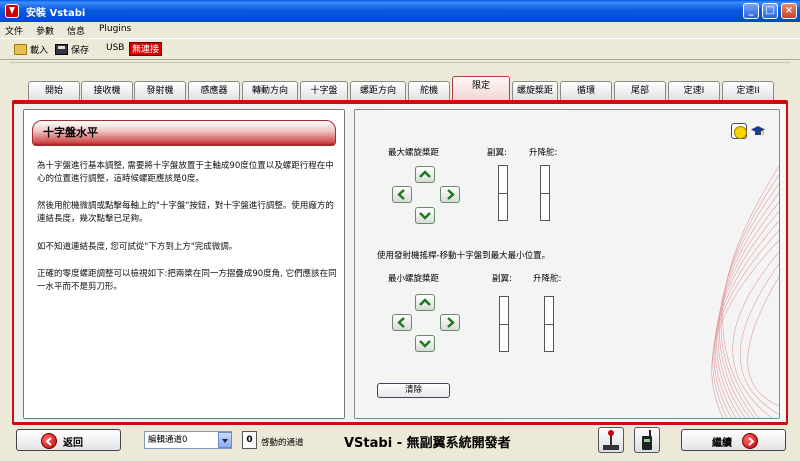 The image size is (800, 461). Describe the element at coordinates (770, 11) in the screenshot. I see `maximize-icon: □` at that location.